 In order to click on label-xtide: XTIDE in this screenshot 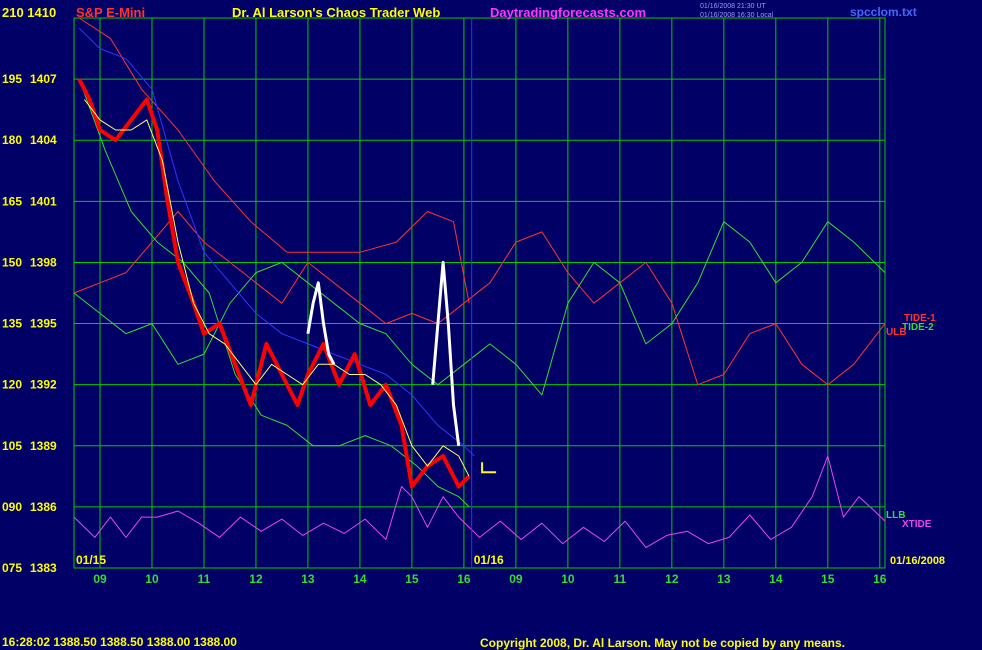, I will do `click(917, 524)`.